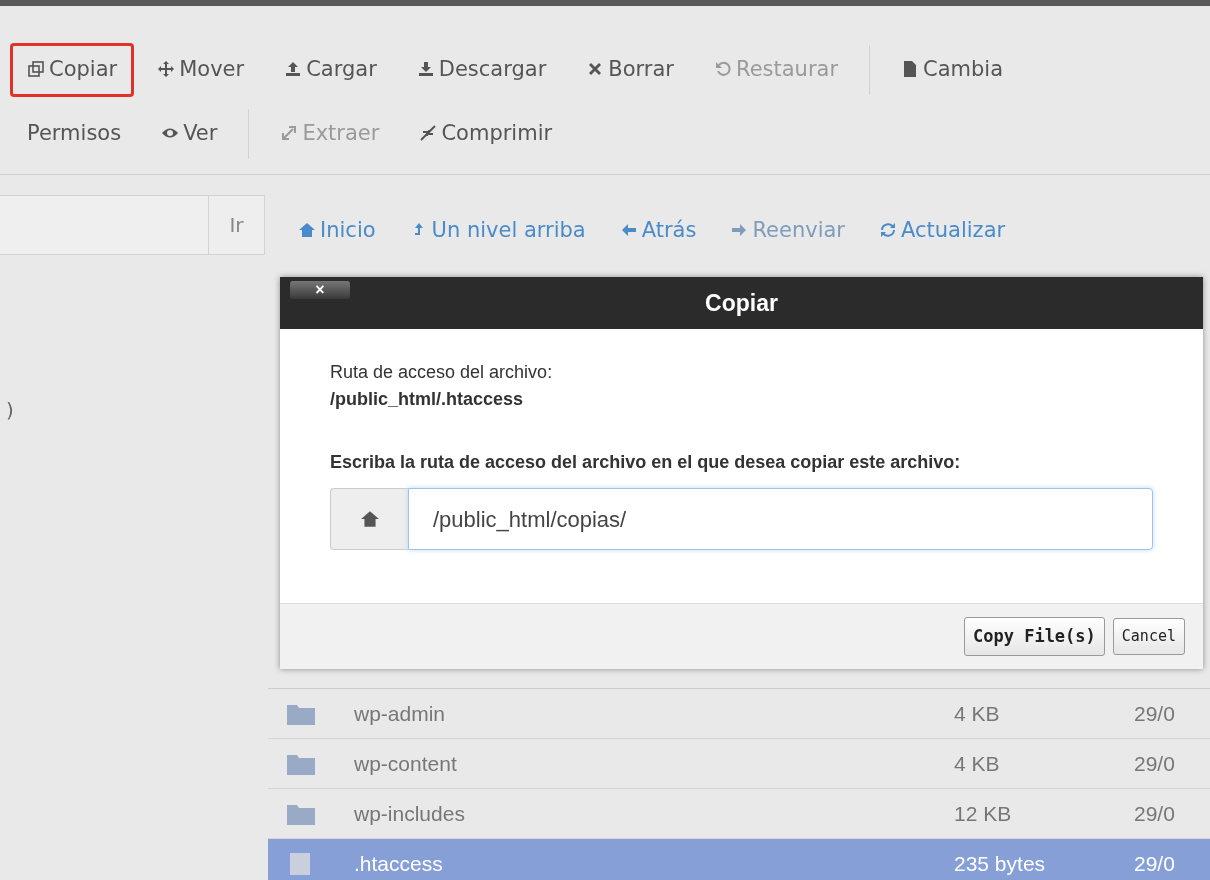 The image size is (1210, 880). What do you see at coordinates (442, 372) in the screenshot?
I see `source-label: Ruta de acceso del archivo:` at bounding box center [442, 372].